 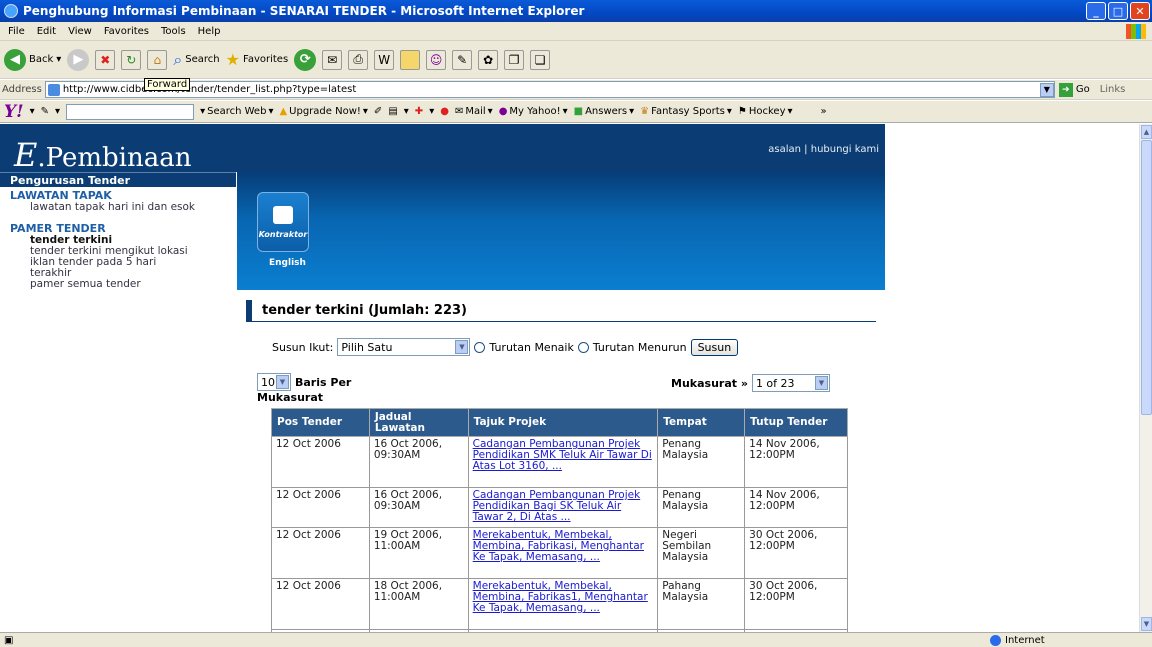 What do you see at coordinates (823, 149) in the screenshot?
I see `top-links: asalan | hubungi kami` at bounding box center [823, 149].